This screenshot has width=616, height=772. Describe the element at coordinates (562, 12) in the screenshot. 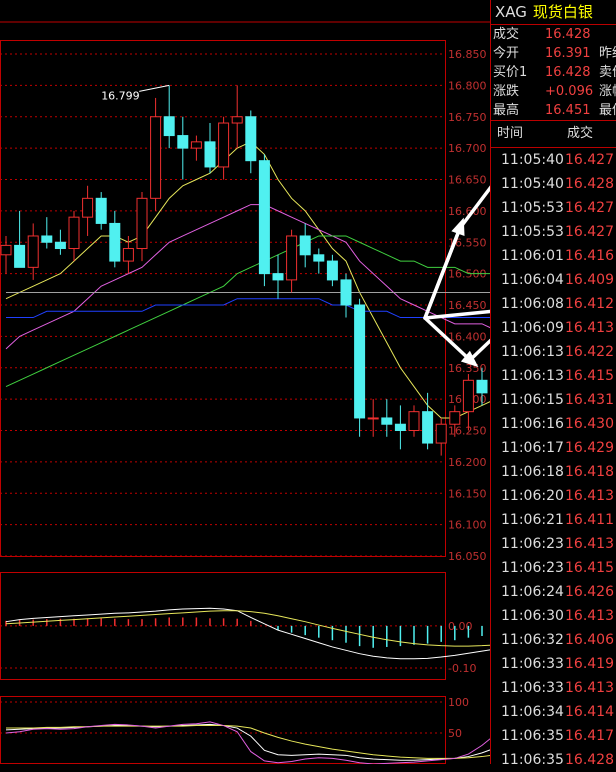

I see `instrument-name: 现货白银` at that location.